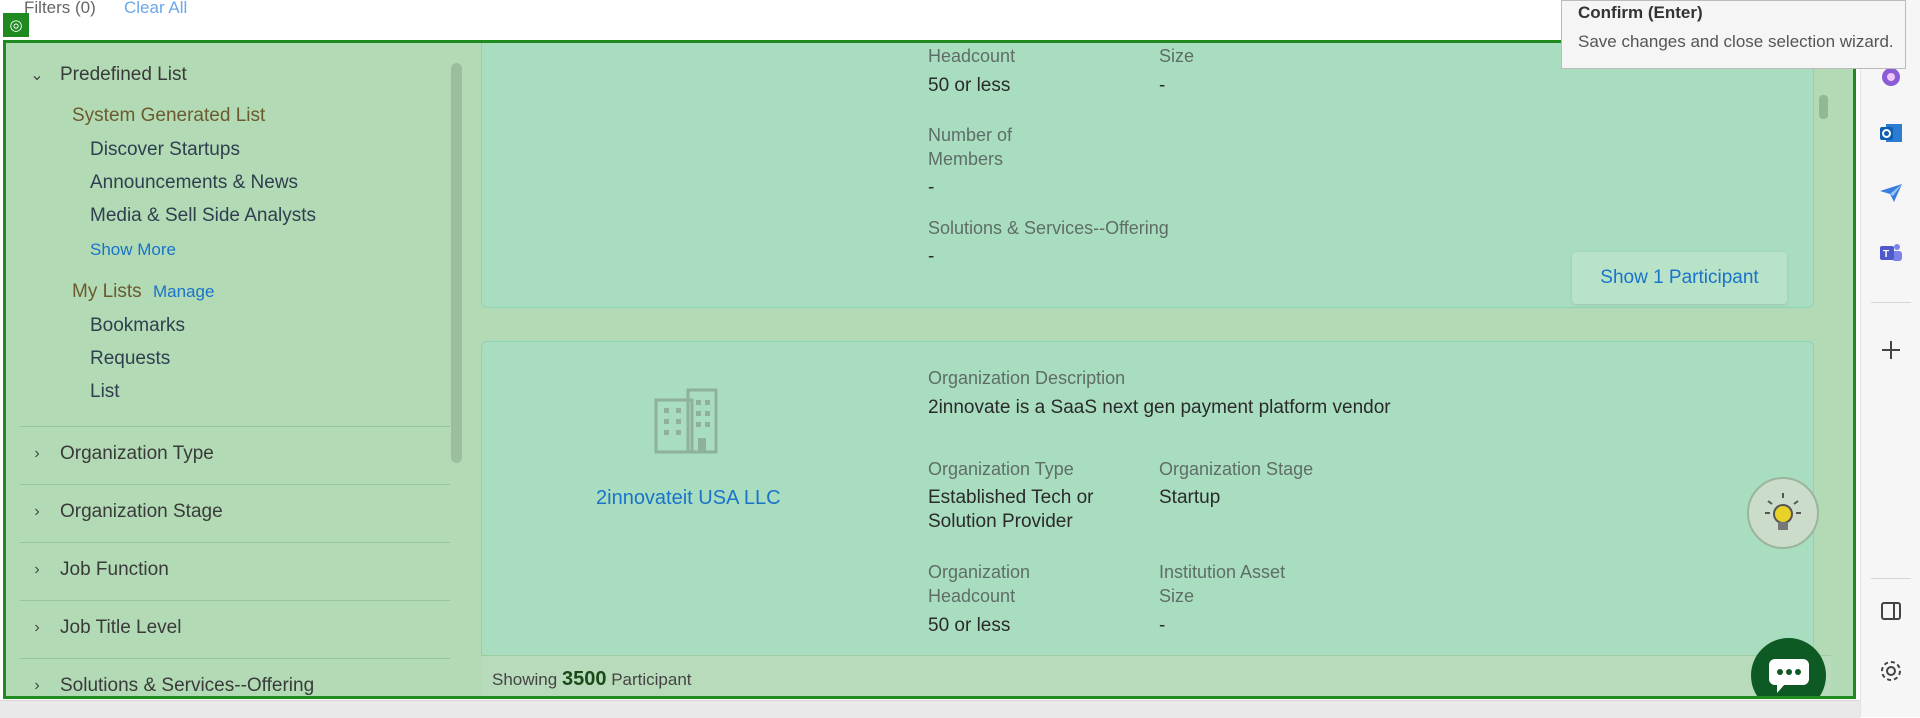 Image resolution: width=1920 pixels, height=718 pixels. What do you see at coordinates (143, 292) in the screenshot?
I see `my-lists-heading: My Lists Manage` at bounding box center [143, 292].